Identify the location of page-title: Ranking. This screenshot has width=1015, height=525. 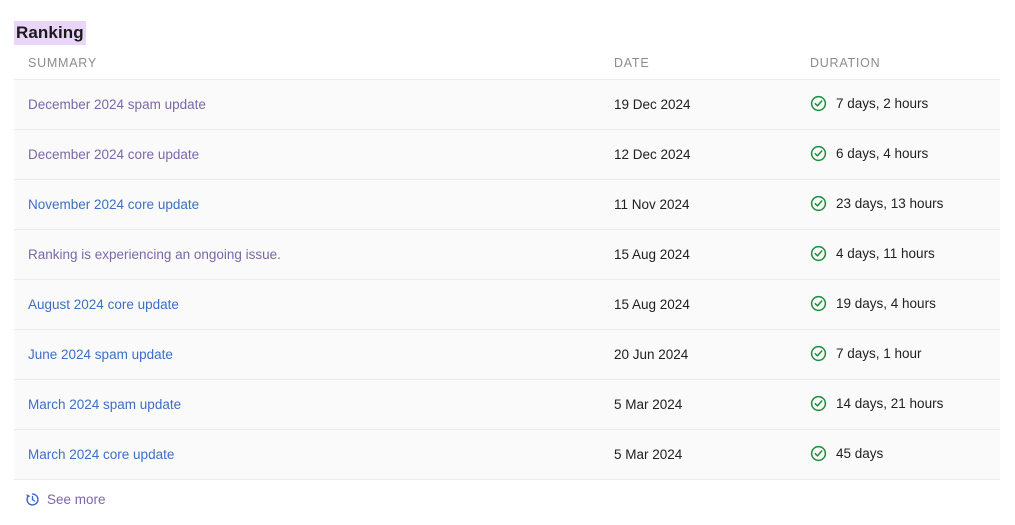
(50, 33).